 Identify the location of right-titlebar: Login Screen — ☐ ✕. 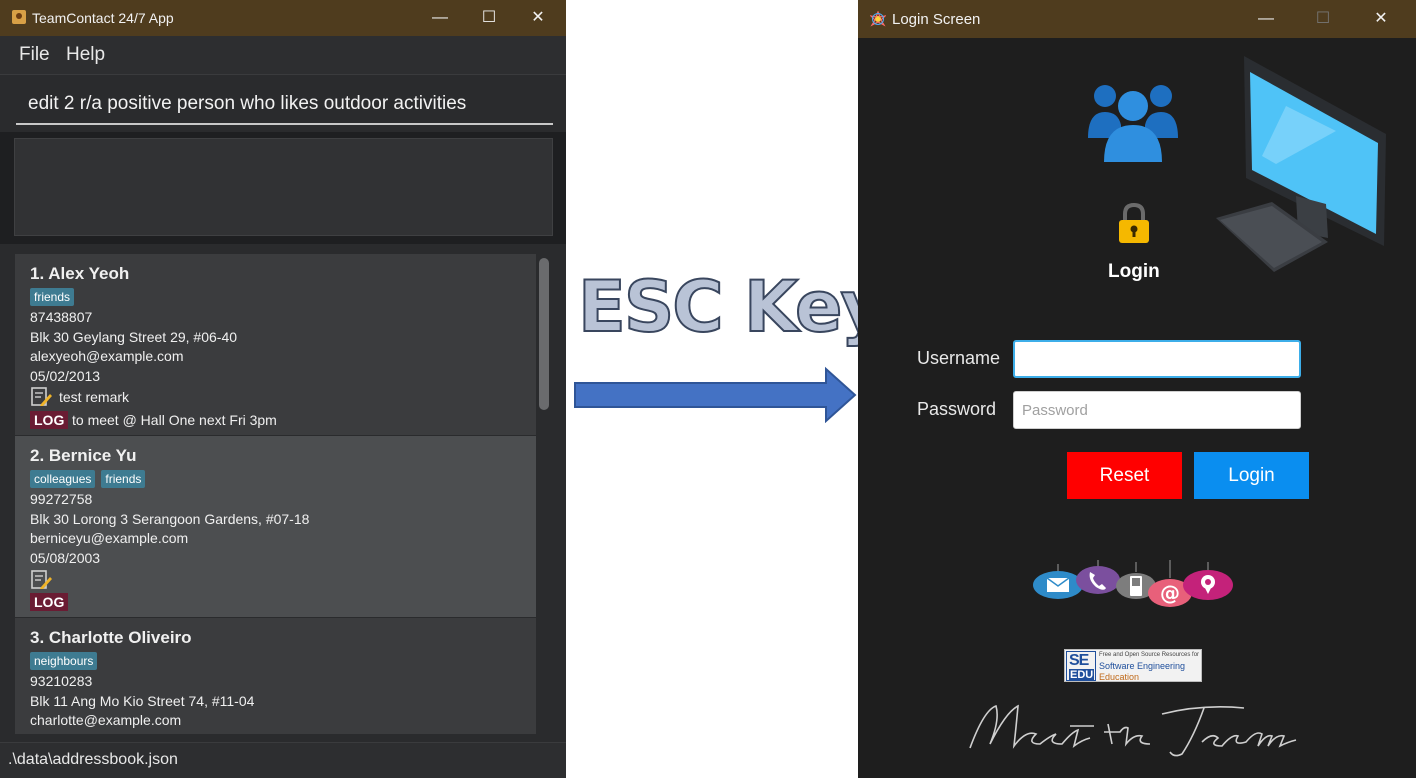
(1137, 19).